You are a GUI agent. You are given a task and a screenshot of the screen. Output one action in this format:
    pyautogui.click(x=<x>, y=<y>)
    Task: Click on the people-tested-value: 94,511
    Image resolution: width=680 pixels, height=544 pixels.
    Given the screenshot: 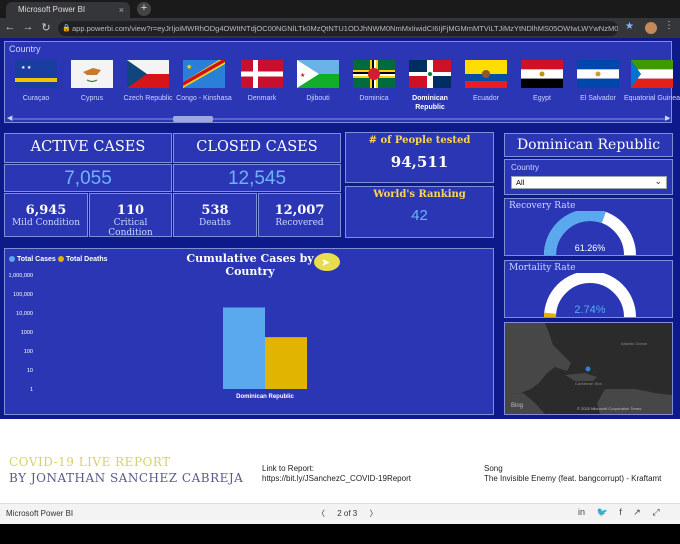 What is the action you would take?
    pyautogui.click(x=419, y=162)
    